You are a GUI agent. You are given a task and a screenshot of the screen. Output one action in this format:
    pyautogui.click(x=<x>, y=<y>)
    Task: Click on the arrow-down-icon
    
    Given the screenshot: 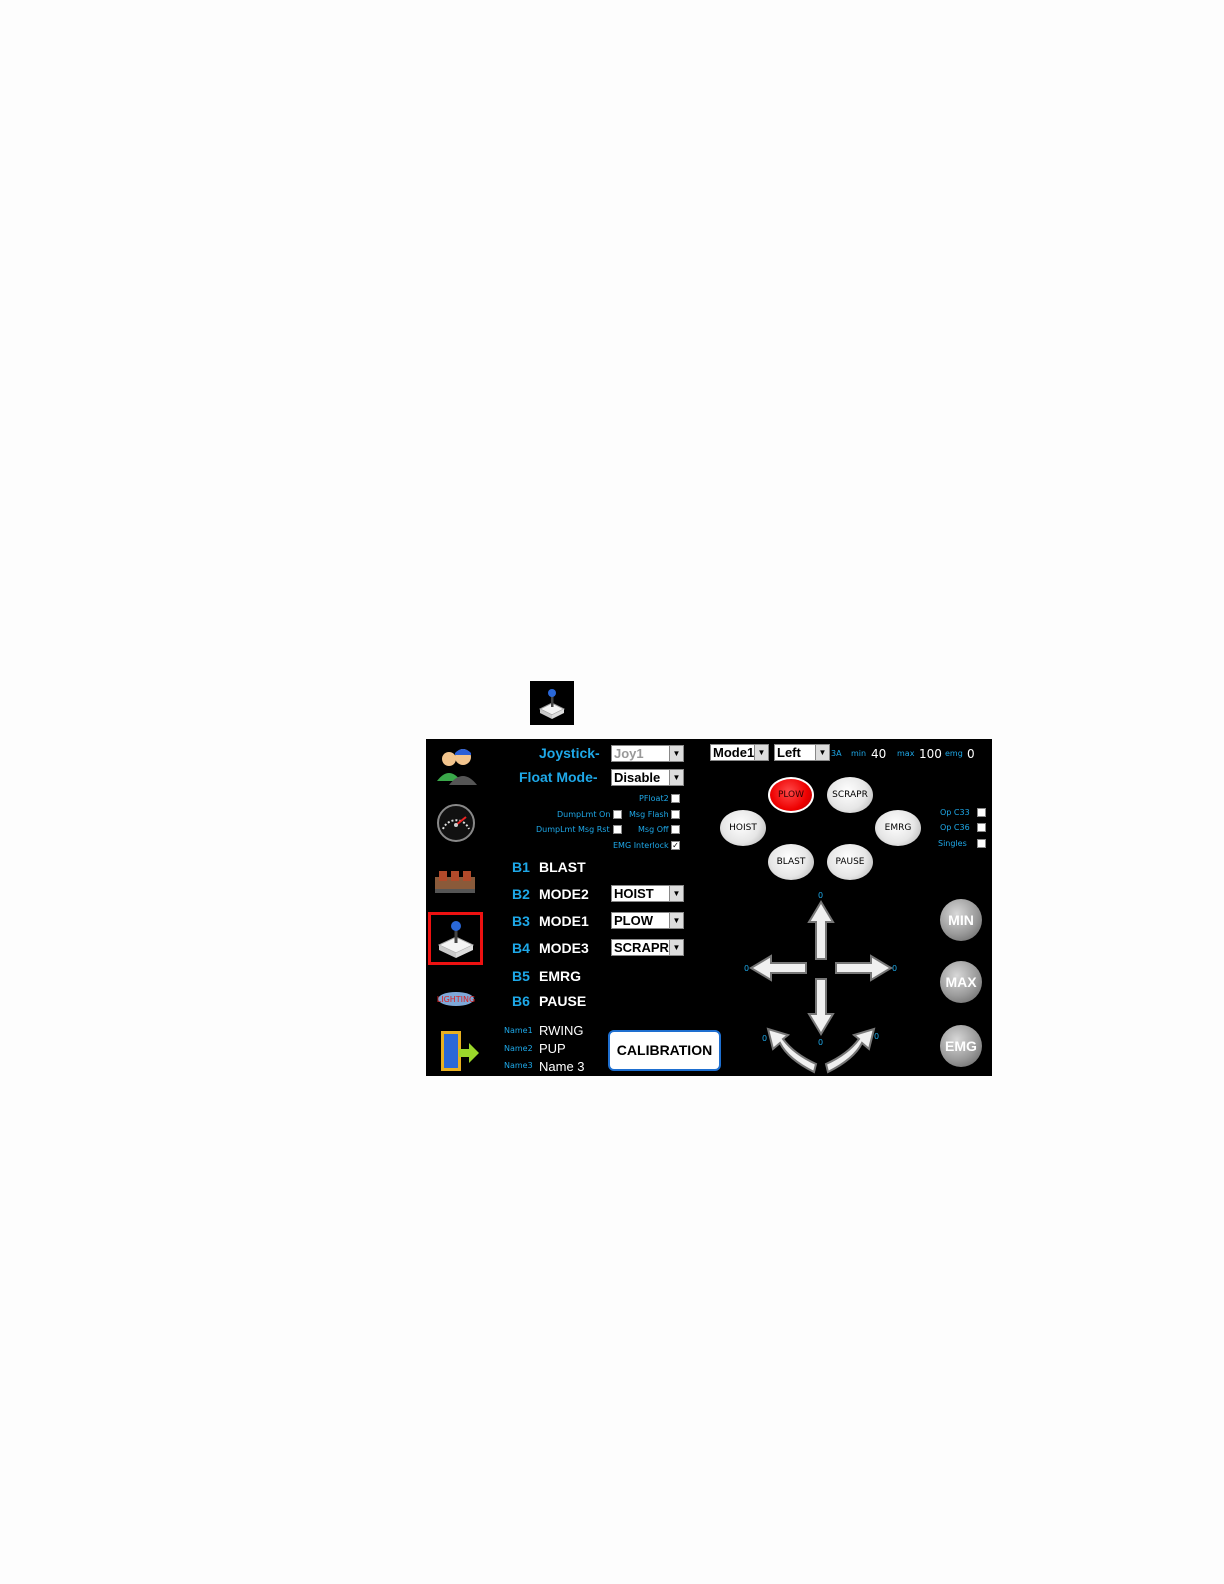 What is the action you would take?
    pyautogui.click(x=821, y=1007)
    